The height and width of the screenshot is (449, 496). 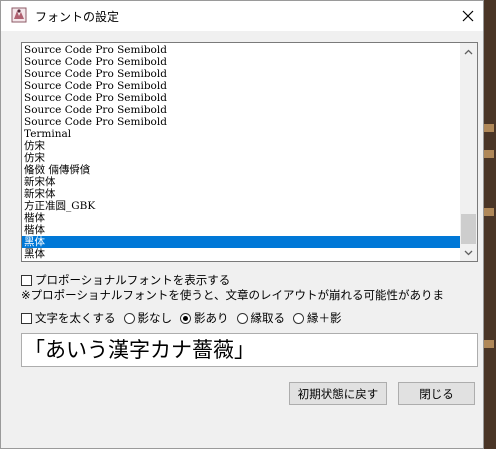 I want to click on effect-label: 影なし, so click(x=155, y=318).